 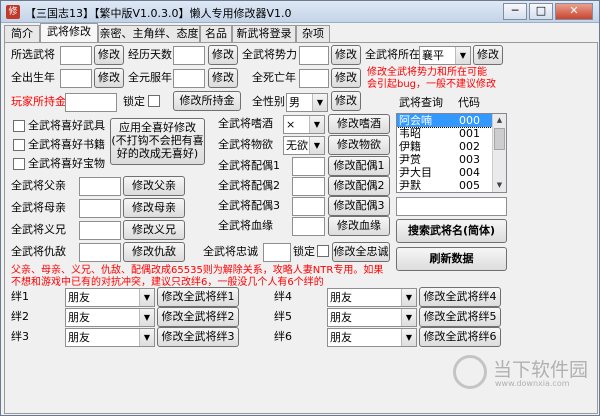 What do you see at coordinates (372, 337) in the screenshot?
I see `bond6-select: 朋友 ▼` at bounding box center [372, 337].